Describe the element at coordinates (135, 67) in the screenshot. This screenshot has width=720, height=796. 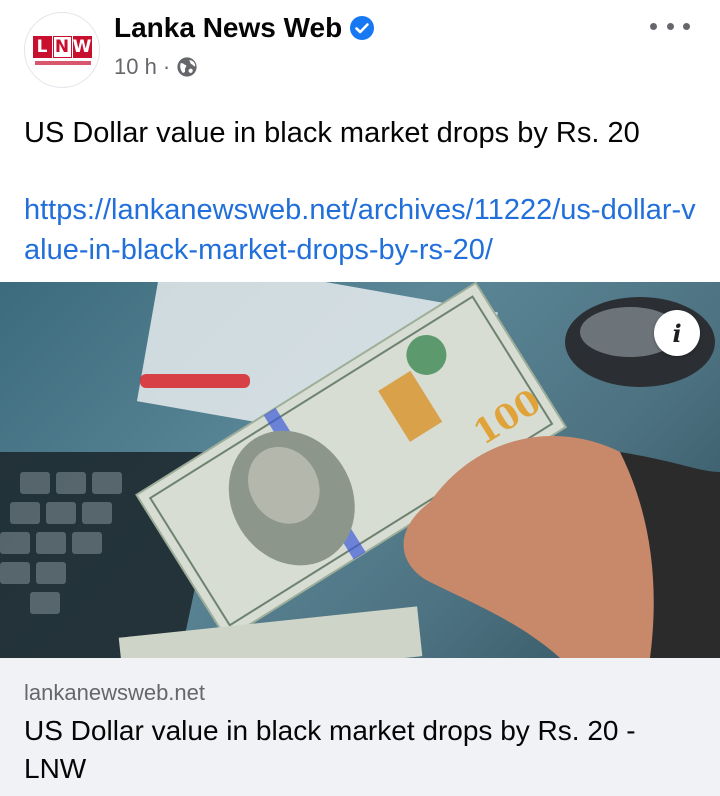
I see `post-time: 10 h` at that location.